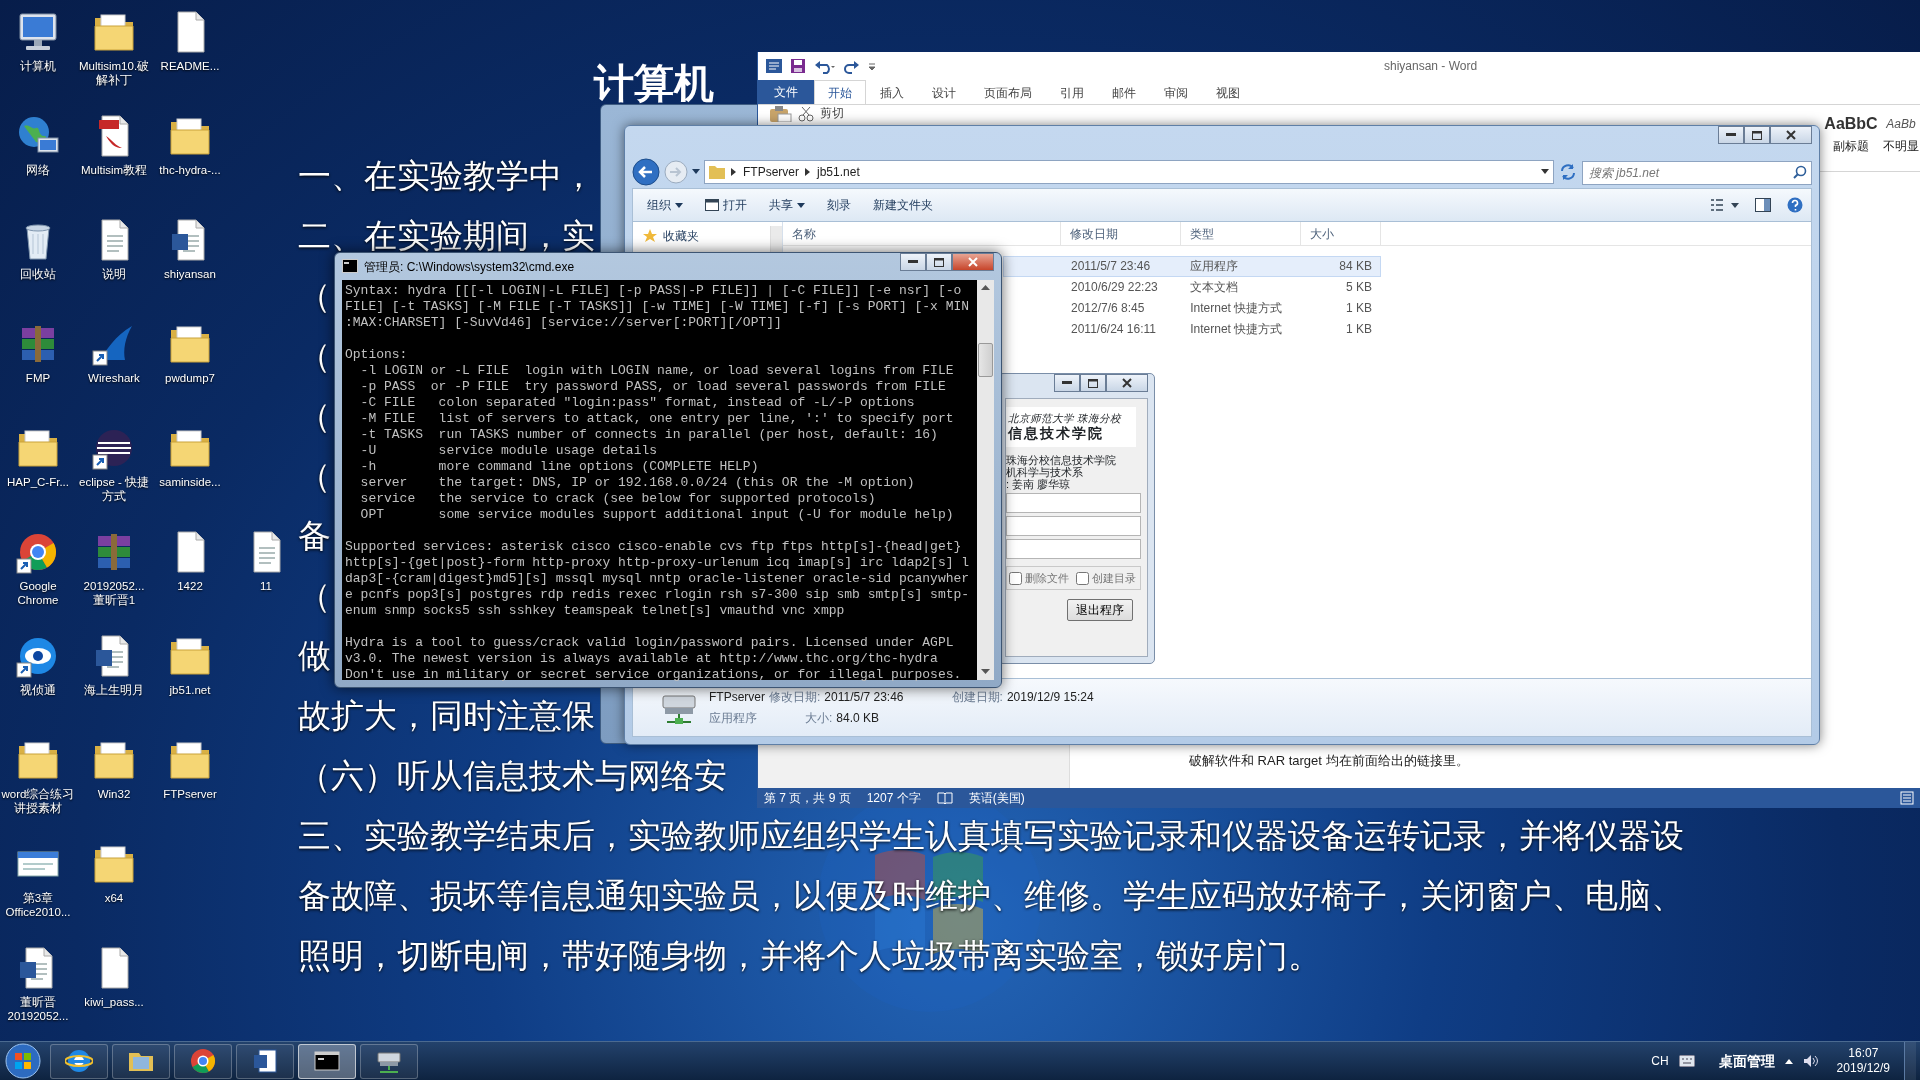  I want to click on desktop-icon-label: FMP, so click(38, 378).